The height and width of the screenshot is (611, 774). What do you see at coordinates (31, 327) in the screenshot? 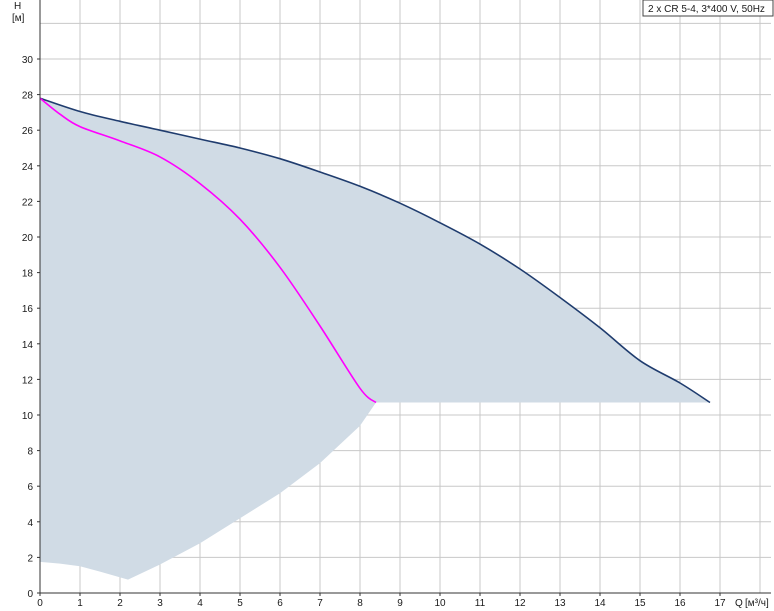
I see `y-tick-labels: 024681012141618202224262830` at bounding box center [31, 327].